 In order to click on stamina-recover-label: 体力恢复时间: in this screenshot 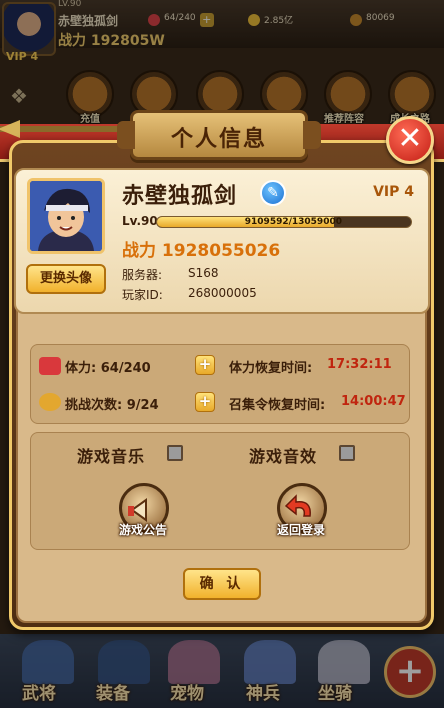, I will do `click(271, 368)`.